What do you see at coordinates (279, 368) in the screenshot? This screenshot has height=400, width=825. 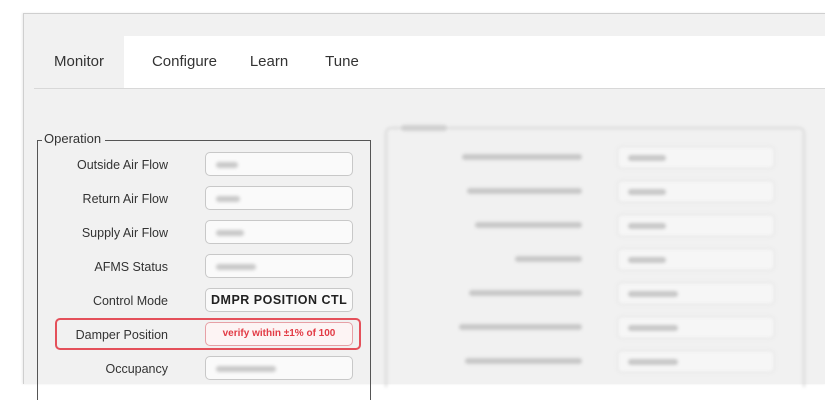 I see `occupancy-field` at bounding box center [279, 368].